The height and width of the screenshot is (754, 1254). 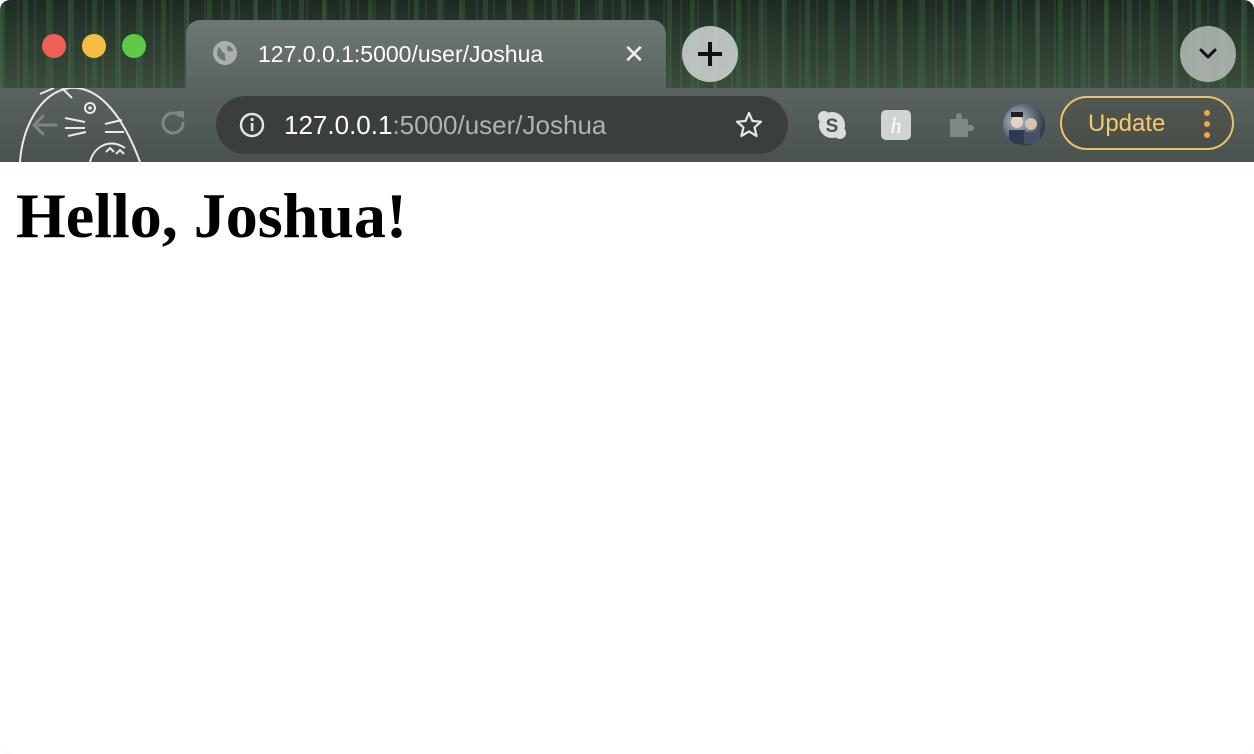 I want to click on chevron-down-icon, so click(x=1208, y=53).